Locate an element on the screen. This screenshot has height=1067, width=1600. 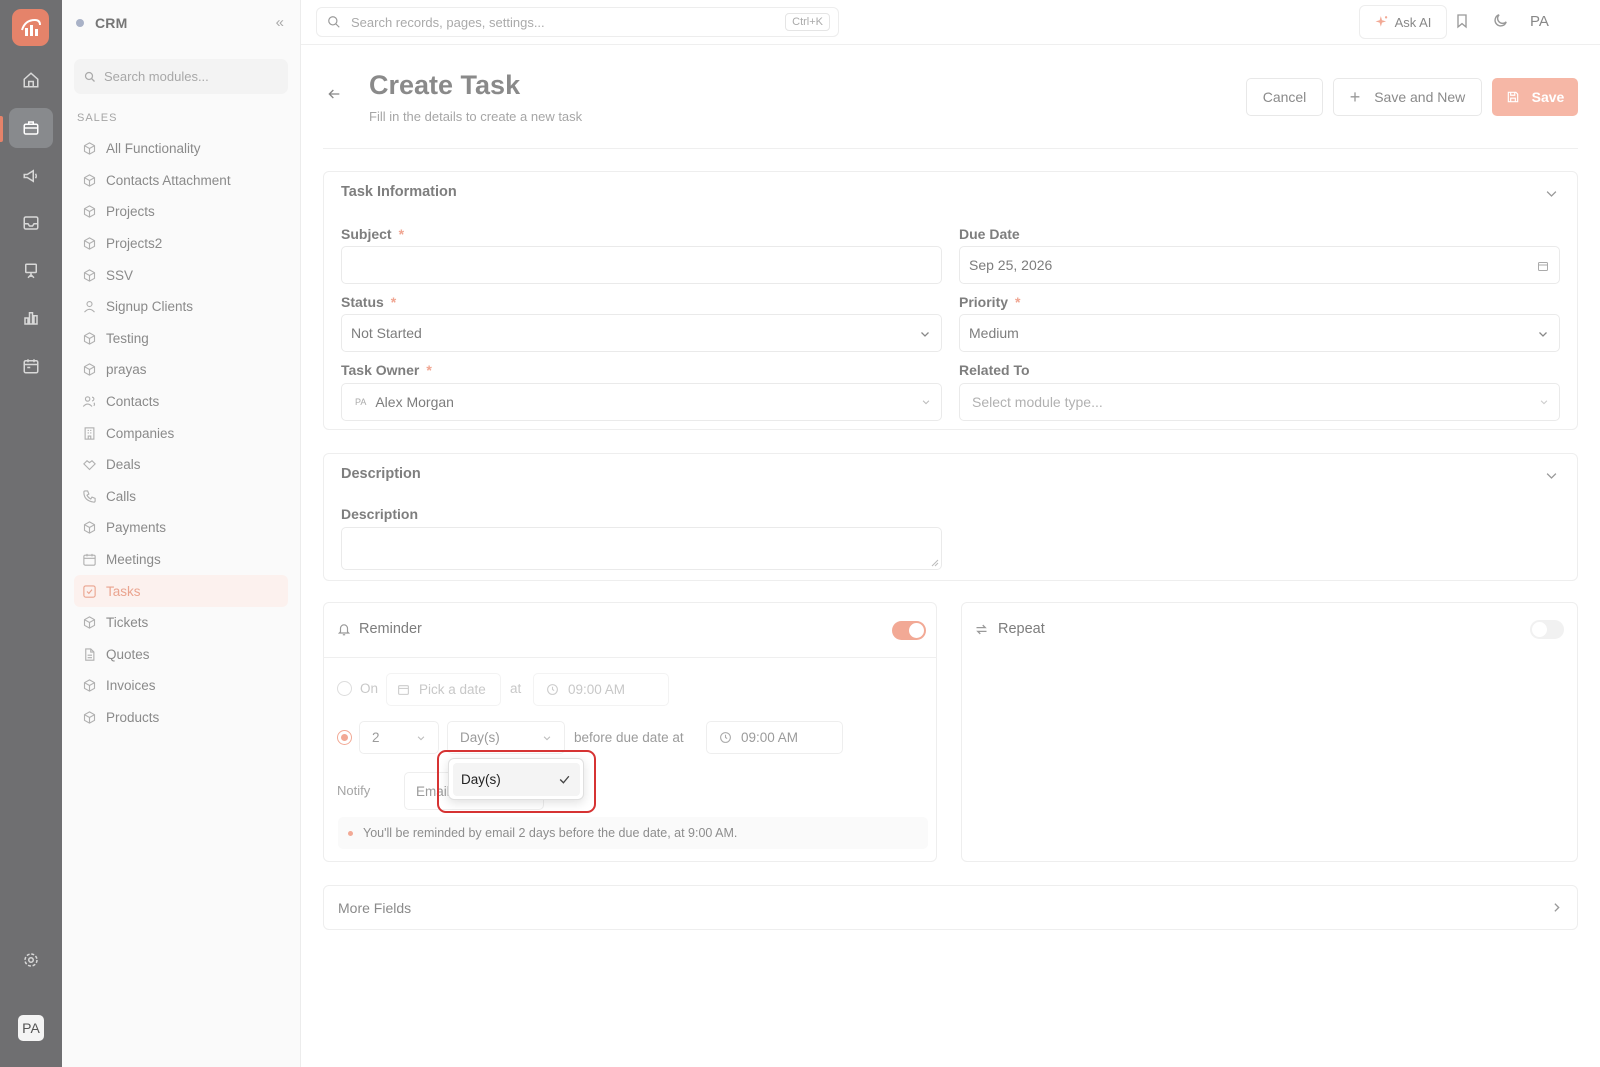
reminder-amount-select: 2 is located at coordinates (399, 737).